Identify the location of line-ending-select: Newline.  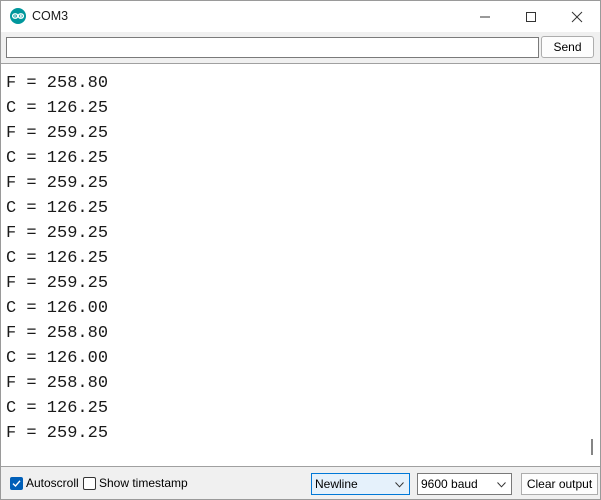
(360, 484).